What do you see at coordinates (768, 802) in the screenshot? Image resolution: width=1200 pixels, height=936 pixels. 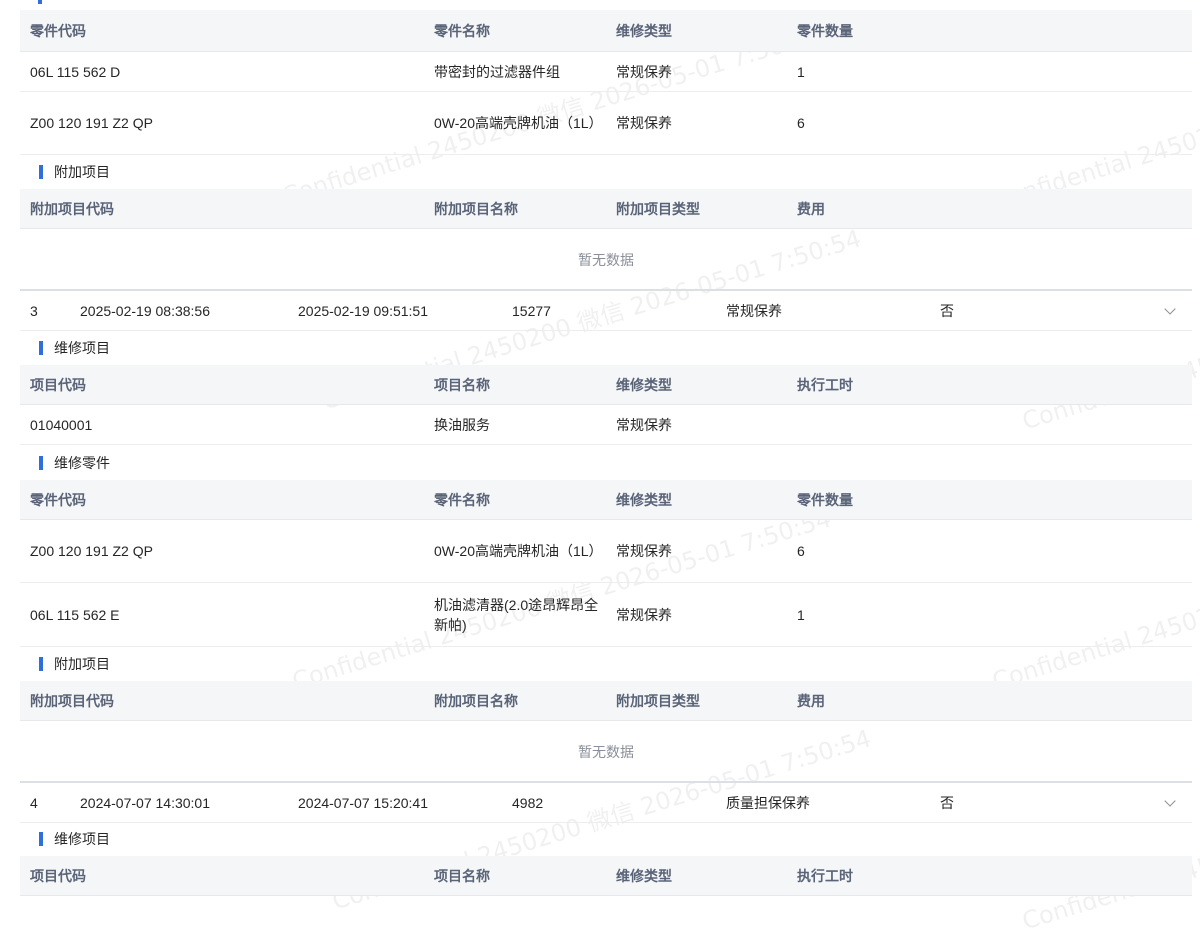 I see `record-type: 质量担保保养` at bounding box center [768, 802].